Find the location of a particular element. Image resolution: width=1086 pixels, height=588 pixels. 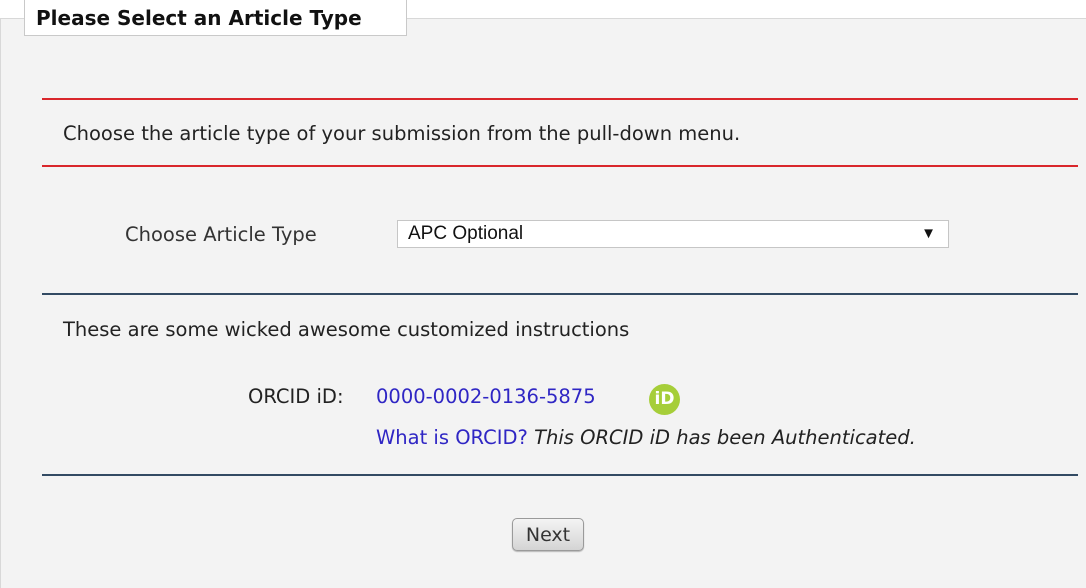

what-is-orcid-link: What is ORCID? is located at coordinates (452, 437).